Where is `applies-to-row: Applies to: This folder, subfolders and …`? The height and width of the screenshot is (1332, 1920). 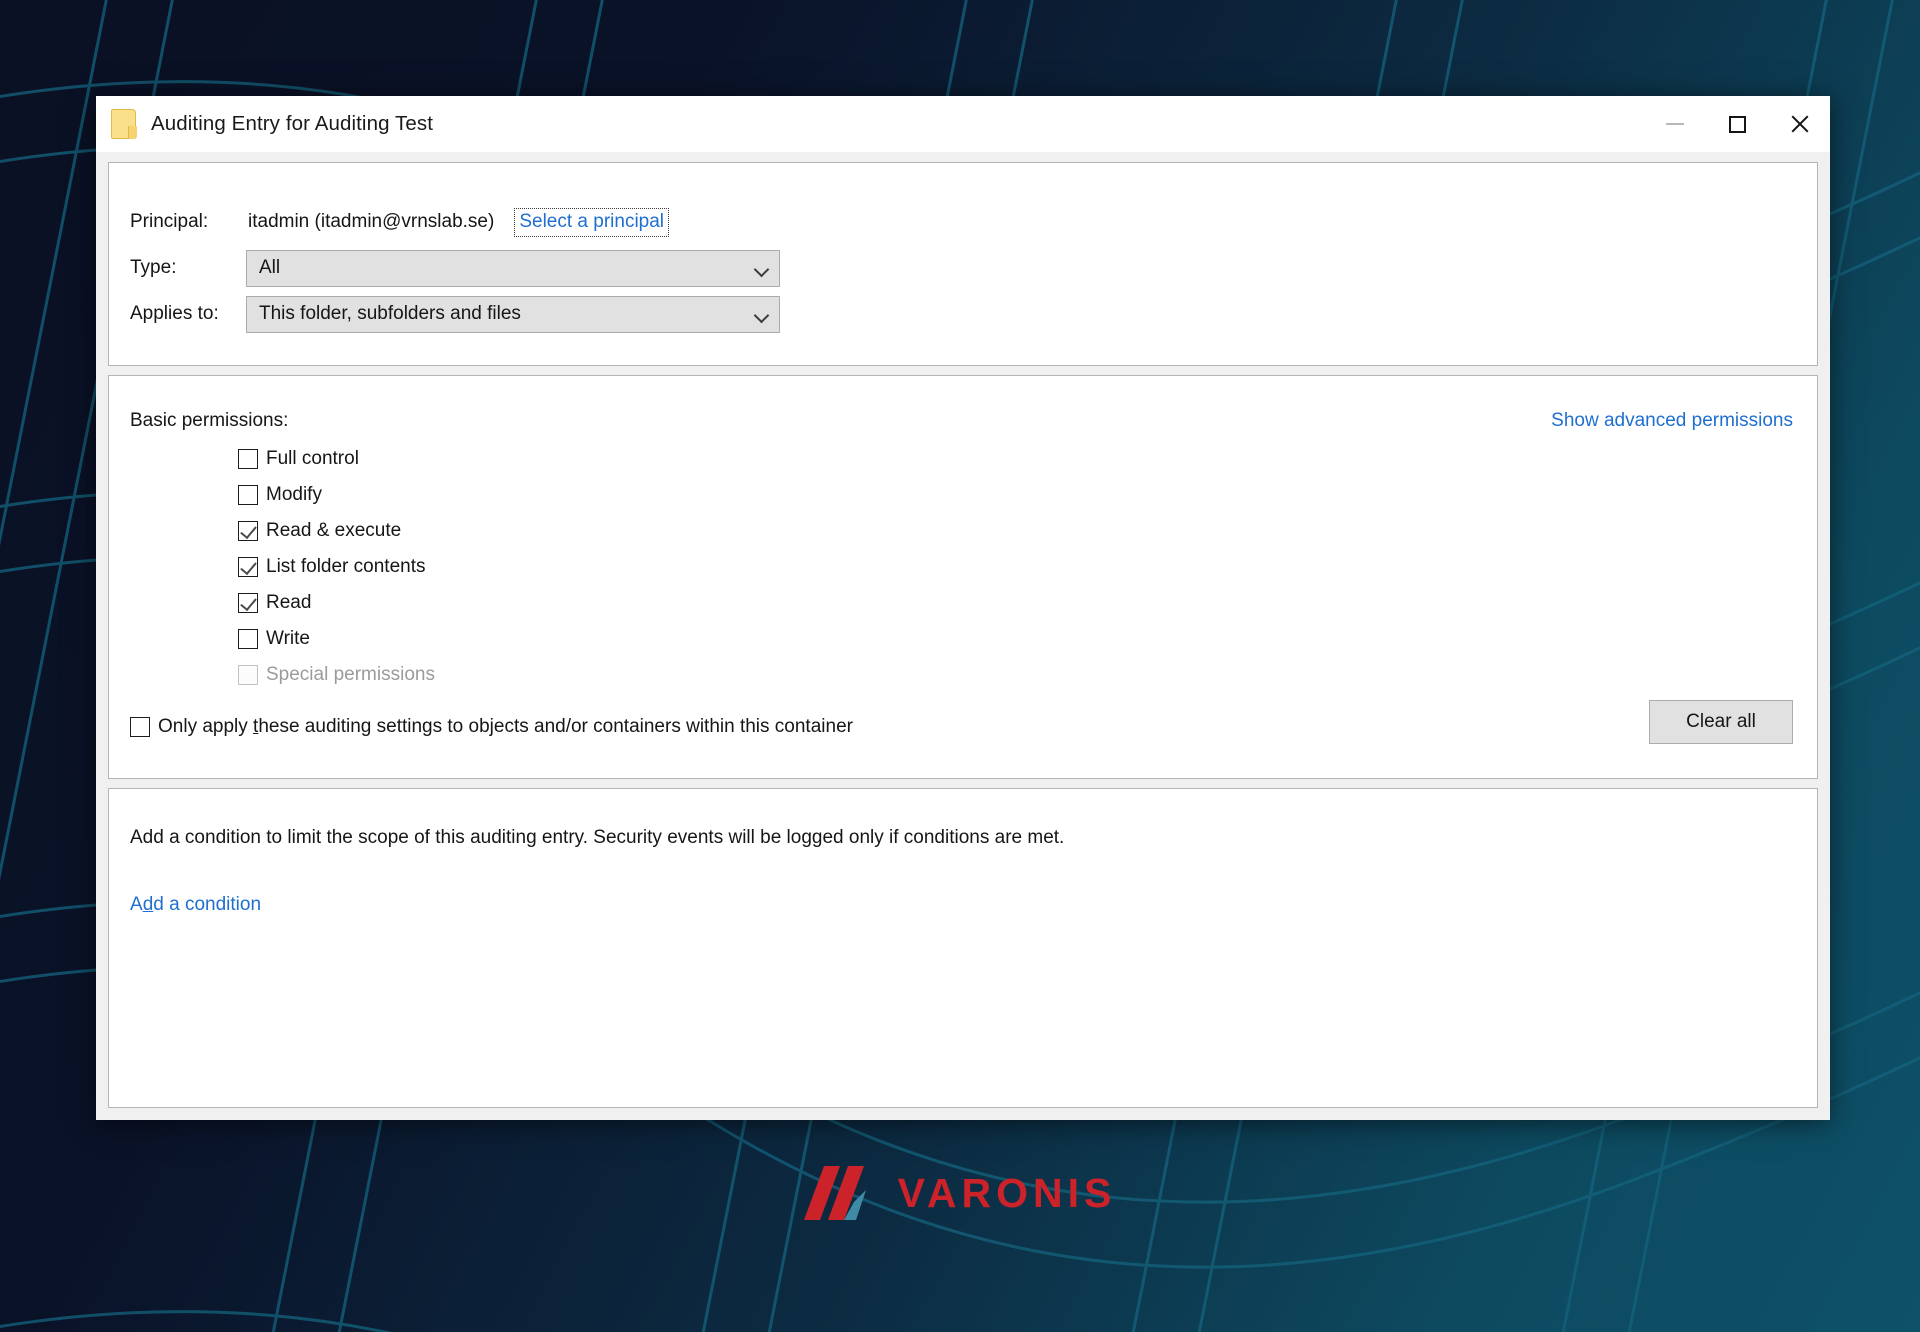 applies-to-row: Applies to: This folder, subfolders and … is located at coordinates (963, 314).